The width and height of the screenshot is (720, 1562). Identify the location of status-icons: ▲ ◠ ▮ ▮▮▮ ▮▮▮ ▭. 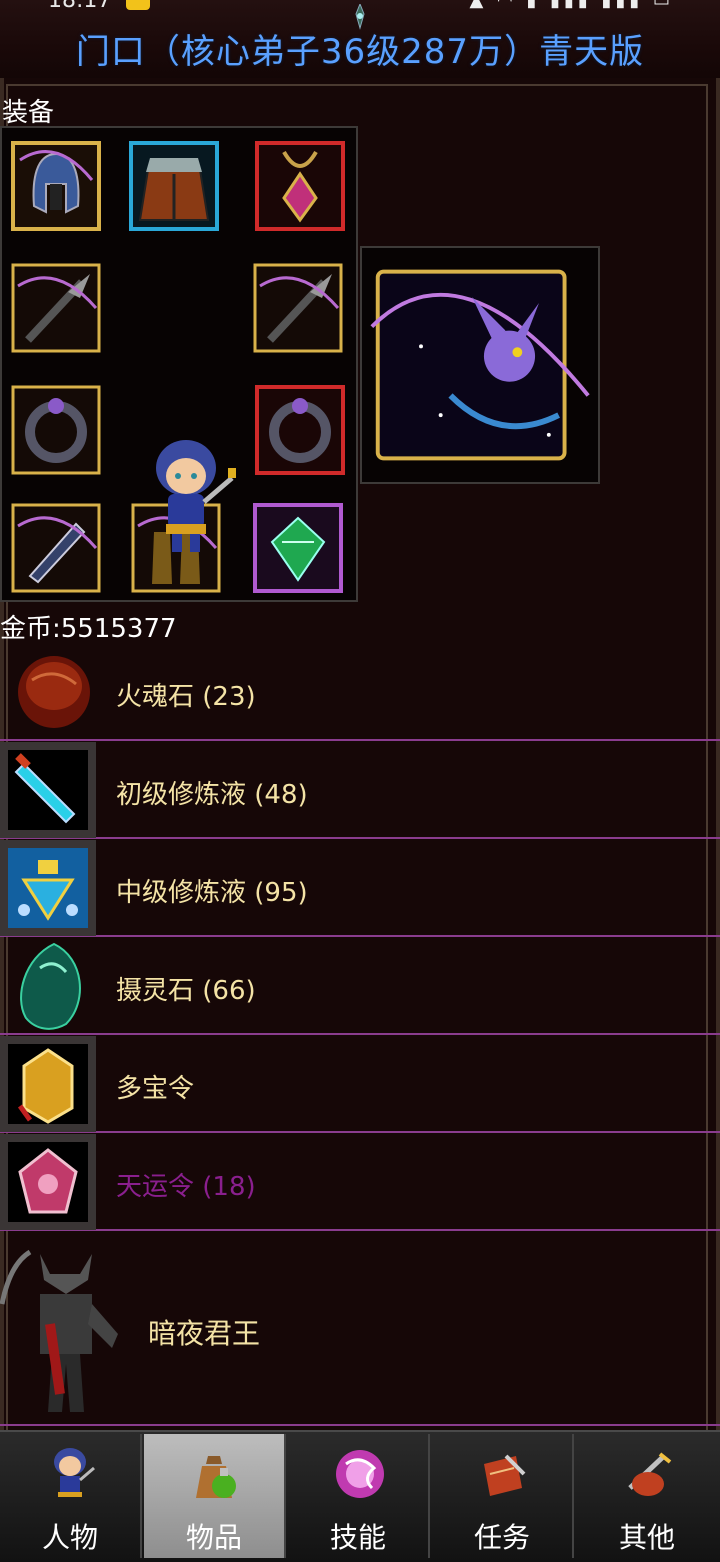
(571, 5).